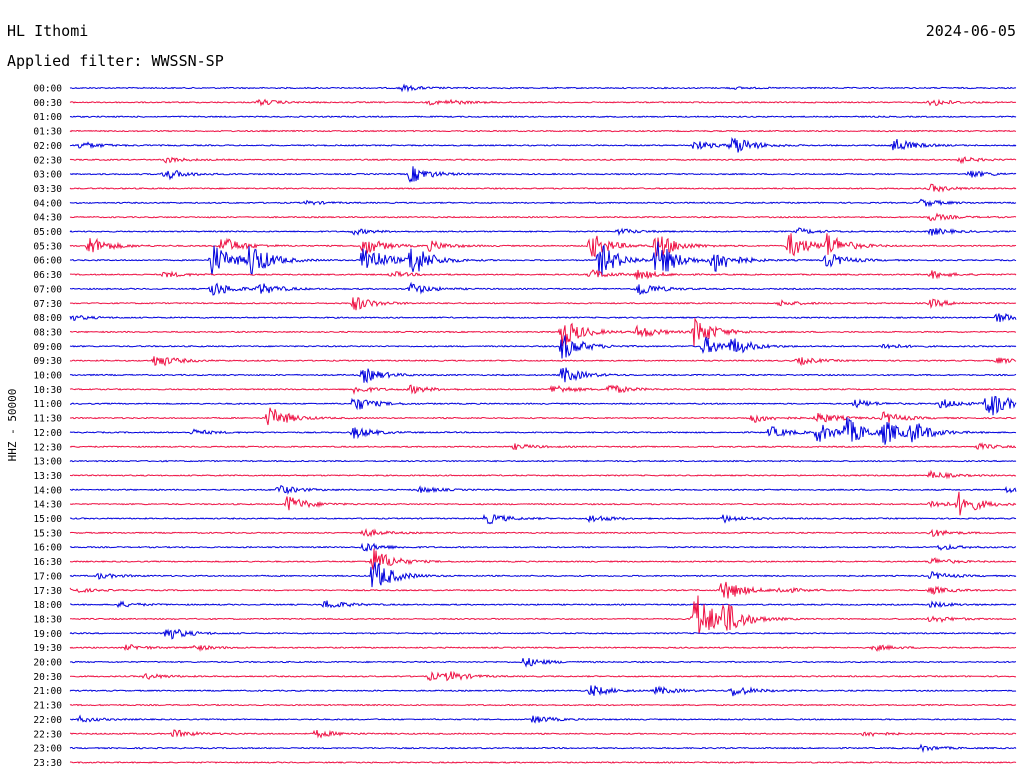 The width and height of the screenshot is (1024, 780). What do you see at coordinates (47, 275) in the screenshot?
I see `time-label: 06:30` at bounding box center [47, 275].